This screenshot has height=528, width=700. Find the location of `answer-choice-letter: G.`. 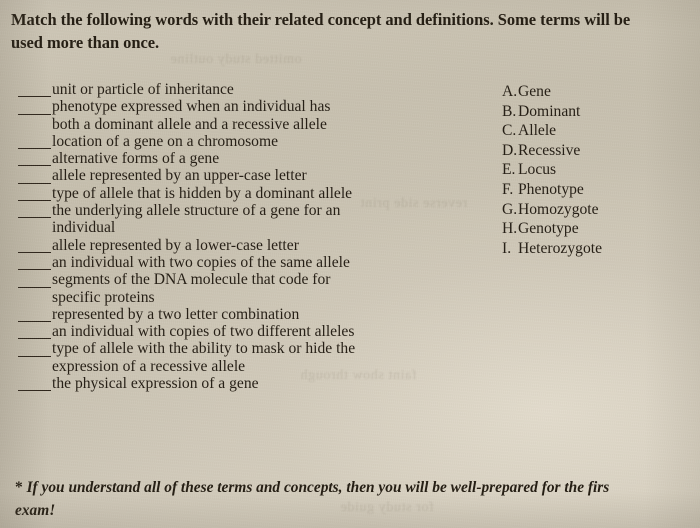

answer-choice-letter: G. is located at coordinates (510, 209).